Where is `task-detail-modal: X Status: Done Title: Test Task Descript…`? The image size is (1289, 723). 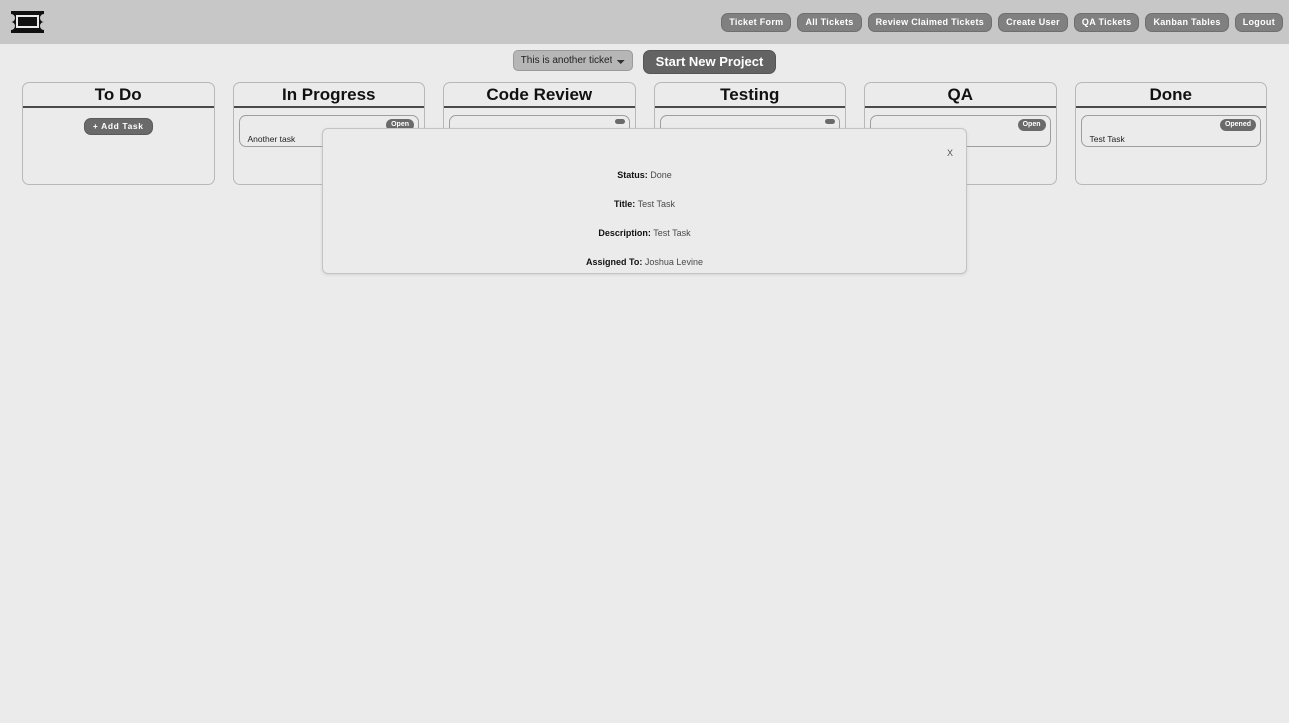
task-detail-modal: X Status: Done Title: Test Task Descript… is located at coordinates (644, 201).